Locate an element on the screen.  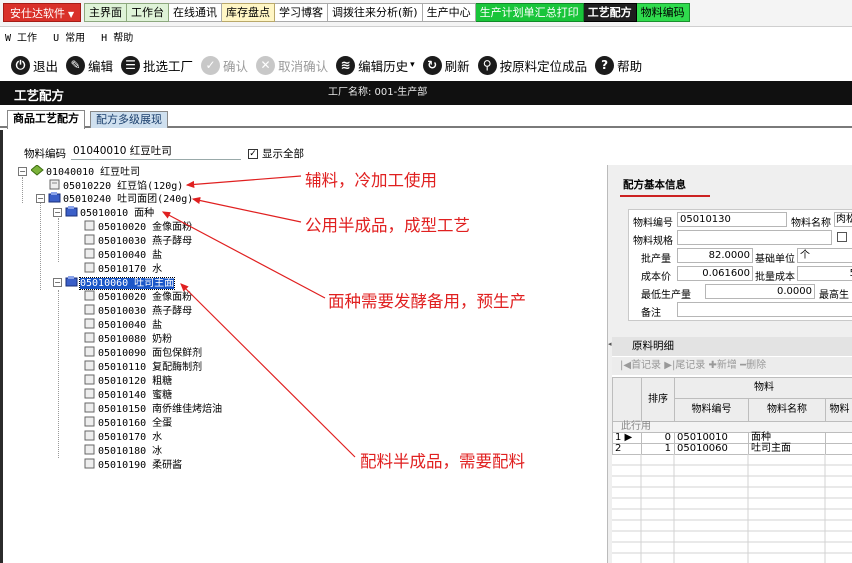
brand-menu-button: 安仕达软件 ▼ is located at coordinates (42, 12).